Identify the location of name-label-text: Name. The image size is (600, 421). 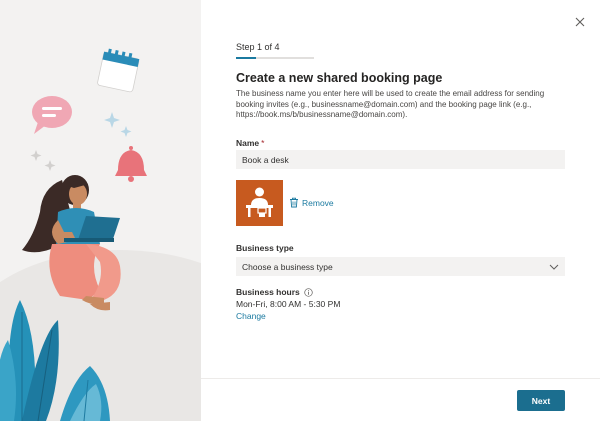
(248, 143).